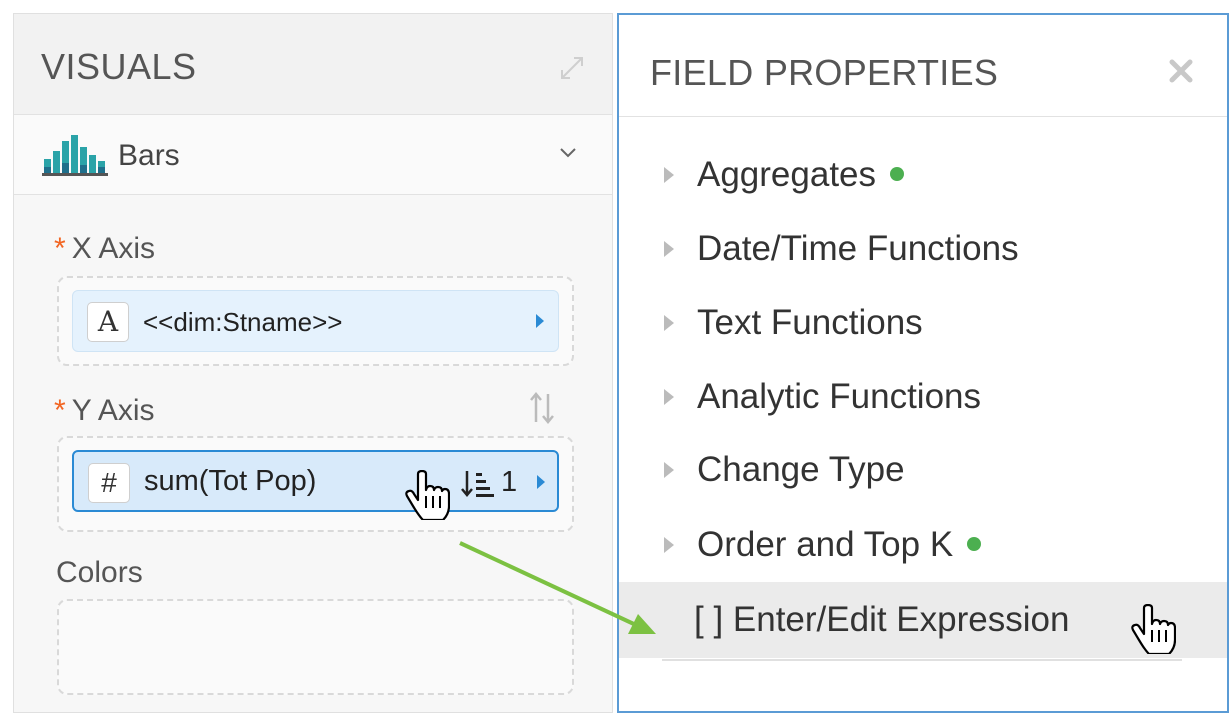  Describe the element at coordinates (922, 660) in the screenshot. I see `divider` at that location.